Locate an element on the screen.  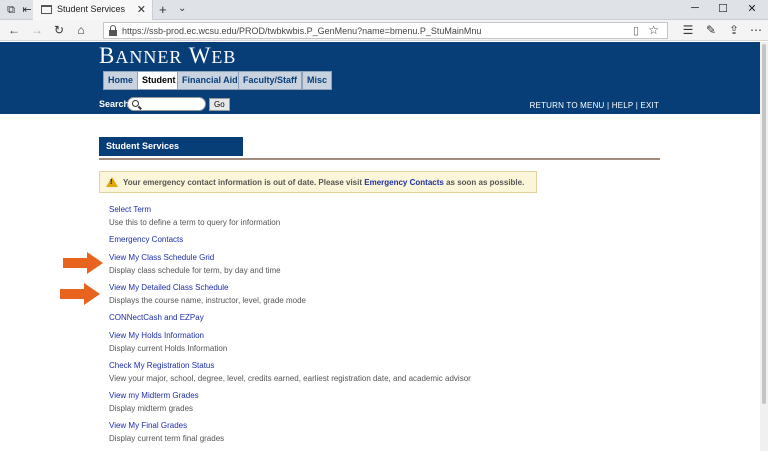
page-title: Student Services is located at coordinates (171, 146).